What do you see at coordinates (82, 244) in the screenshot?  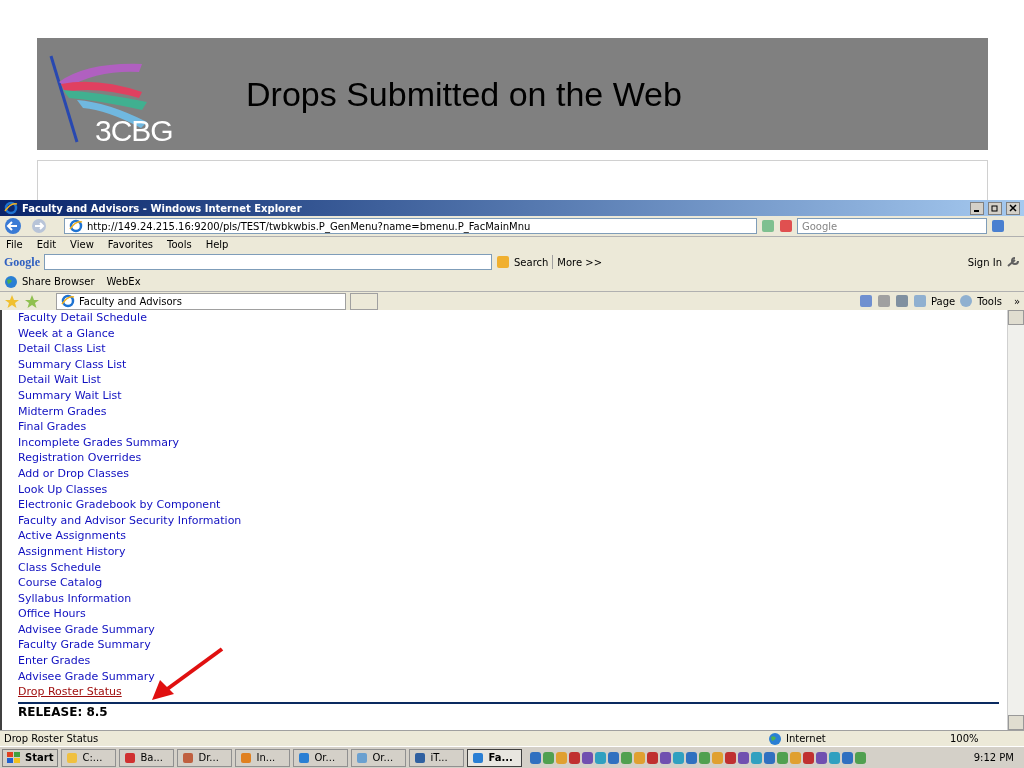 I see `menu-item: View` at bounding box center [82, 244].